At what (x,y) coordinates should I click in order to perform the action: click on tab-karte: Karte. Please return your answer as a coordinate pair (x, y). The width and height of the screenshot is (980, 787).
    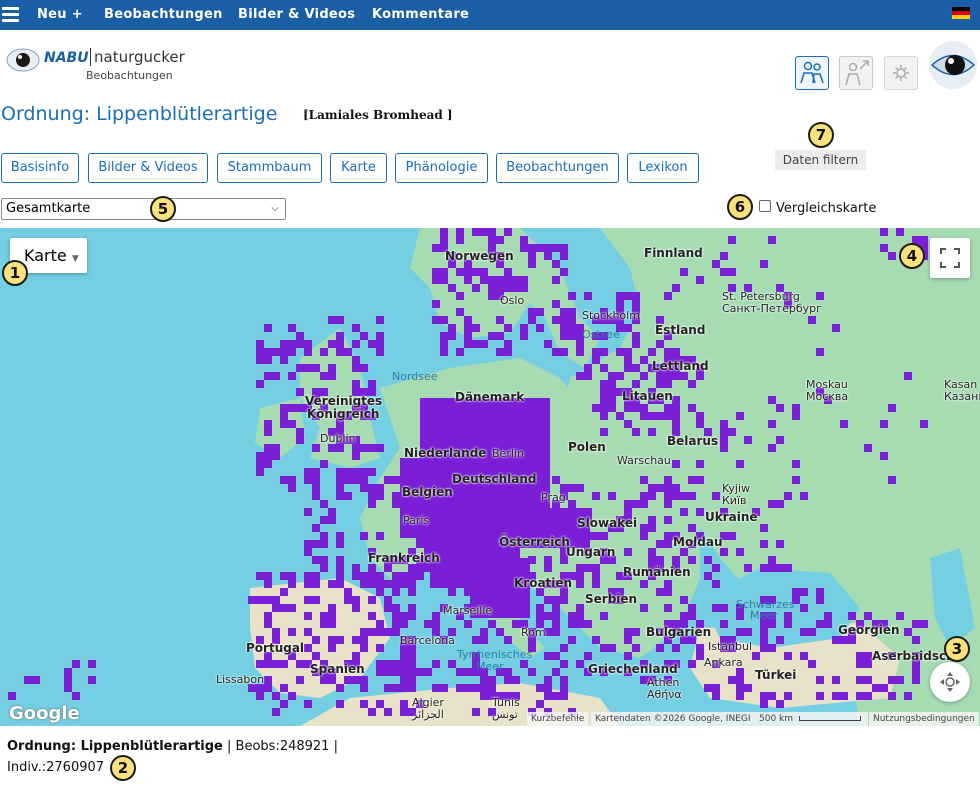
    Looking at the image, I should click on (358, 168).